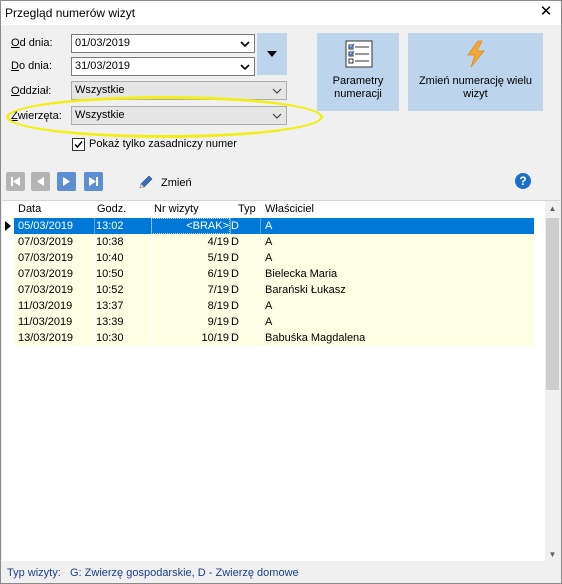 The height and width of the screenshot is (584, 562). What do you see at coordinates (100, 115) in the screenshot?
I see `zwierzeta-value: Wszystkie` at bounding box center [100, 115].